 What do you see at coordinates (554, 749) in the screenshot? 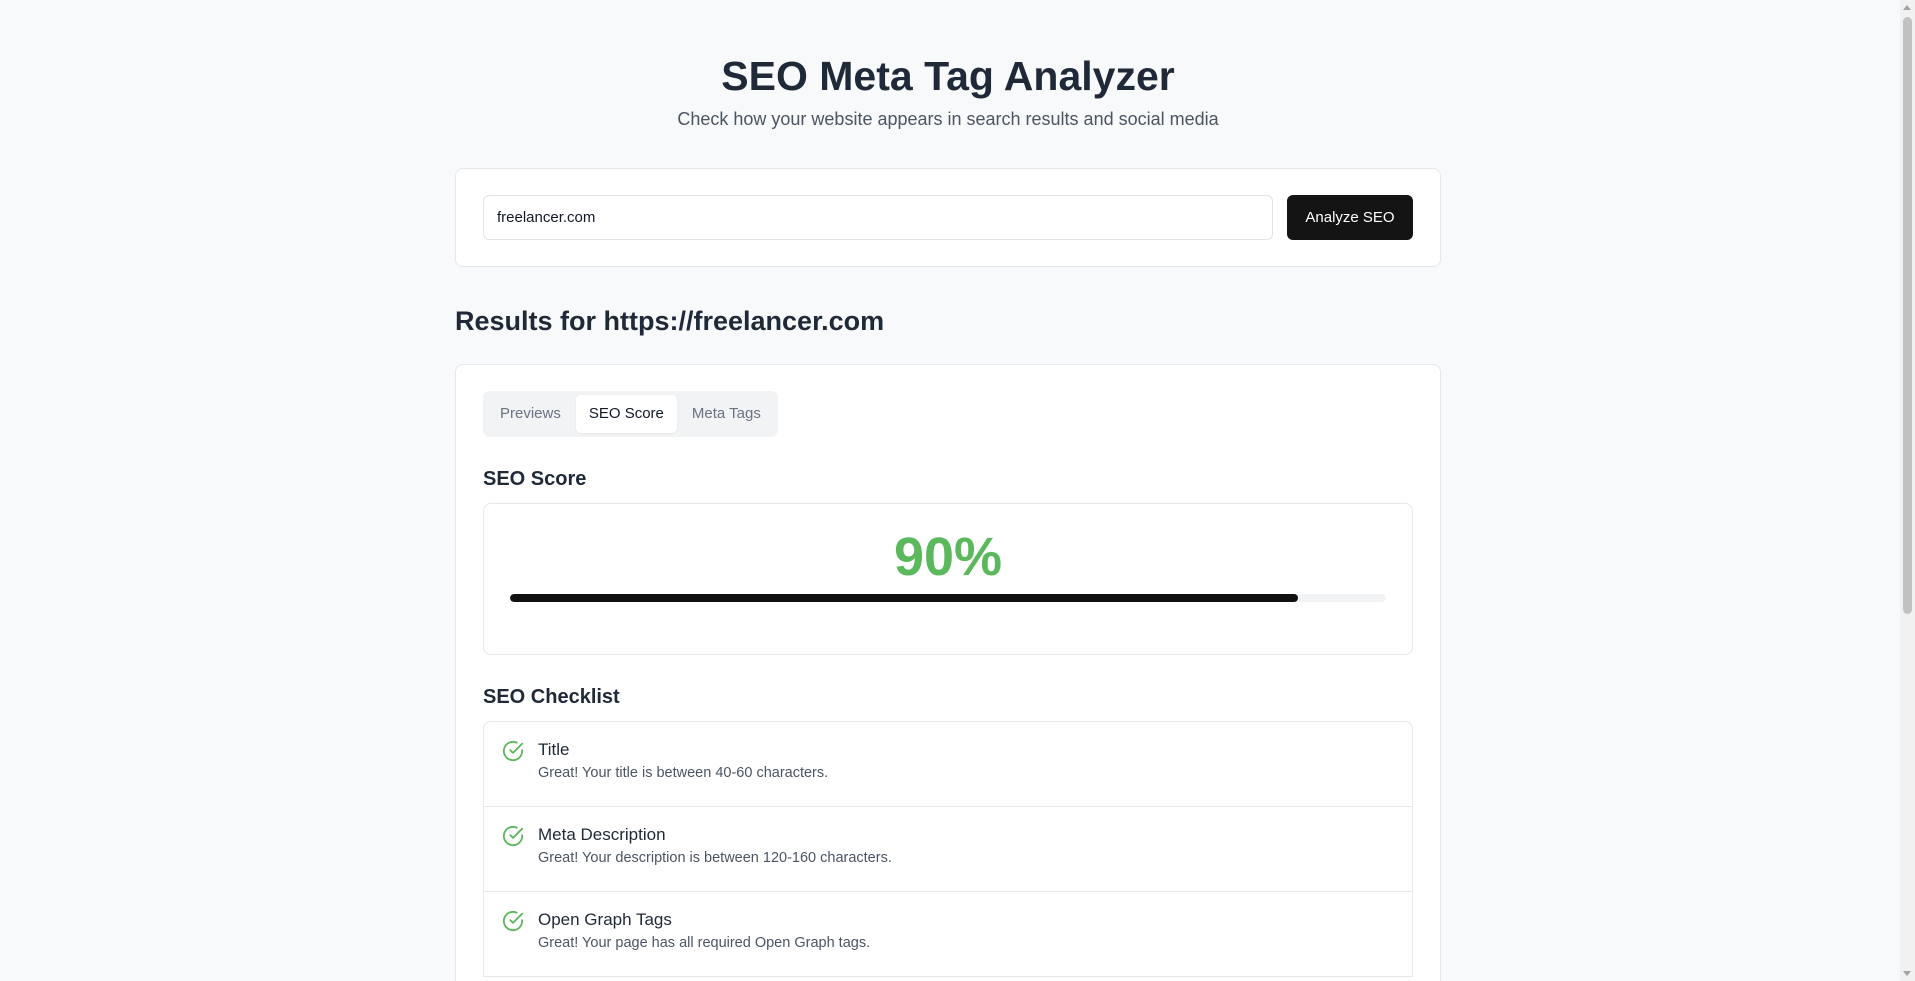
I see `checklist-item-title: Title` at bounding box center [554, 749].